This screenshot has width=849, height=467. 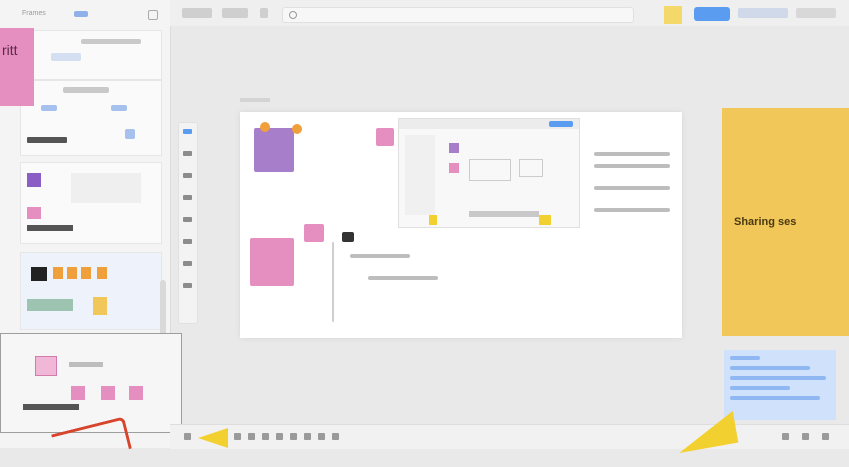 I want to click on frames-panel-header: Frames, so click(x=88, y=16).